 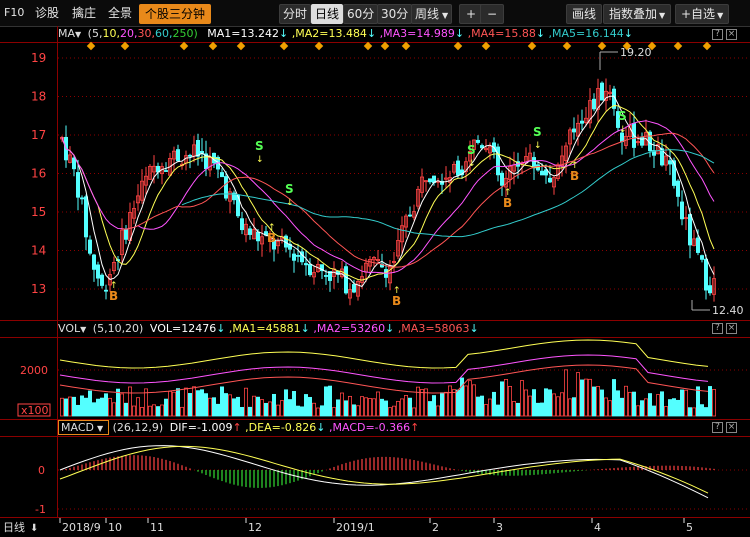 What do you see at coordinates (41, 470) in the screenshot?
I see `macd-axis-0: 0` at bounding box center [41, 470].